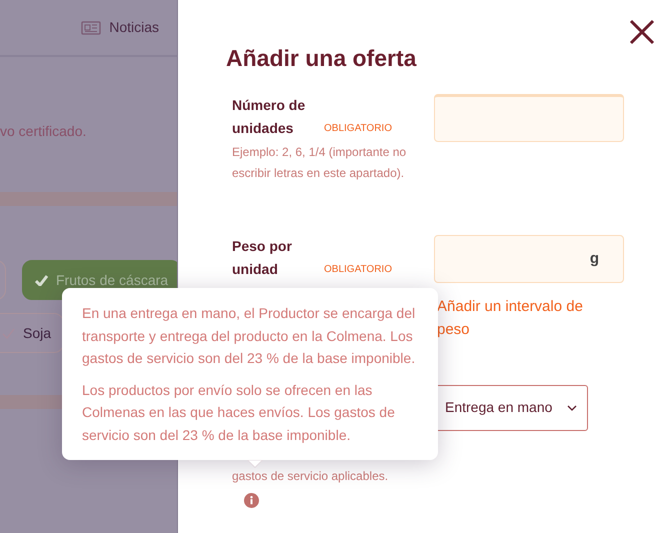 This screenshot has height=533, width=671. Describe the element at coordinates (262, 257) in the screenshot. I see `field-label: Peso por unidad` at that location.